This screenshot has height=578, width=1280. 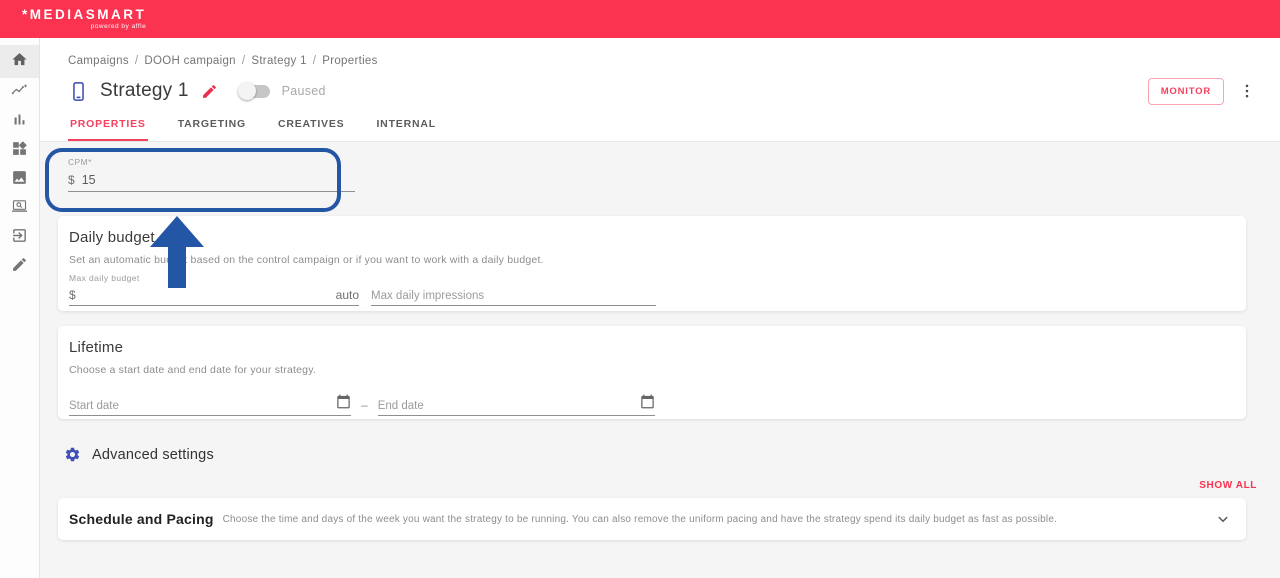 What do you see at coordinates (108, 129) in the screenshot?
I see `tab-properties: PROPERTIES` at bounding box center [108, 129].